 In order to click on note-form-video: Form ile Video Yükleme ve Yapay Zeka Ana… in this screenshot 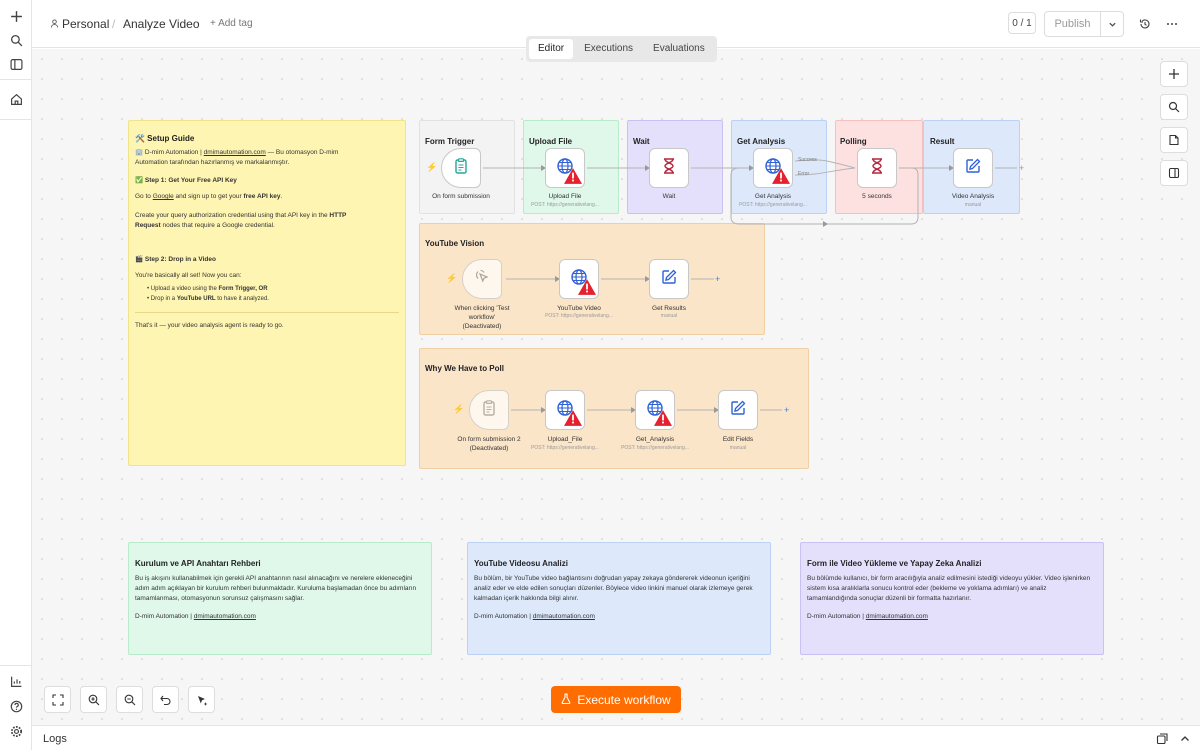, I will do `click(952, 598)`.